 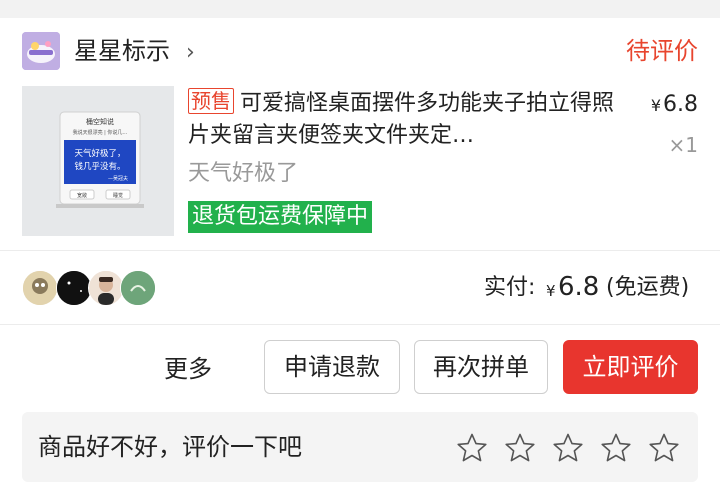 I want to click on return-shipping-guarantee-badge: 退货包运费保障中, so click(x=280, y=217).